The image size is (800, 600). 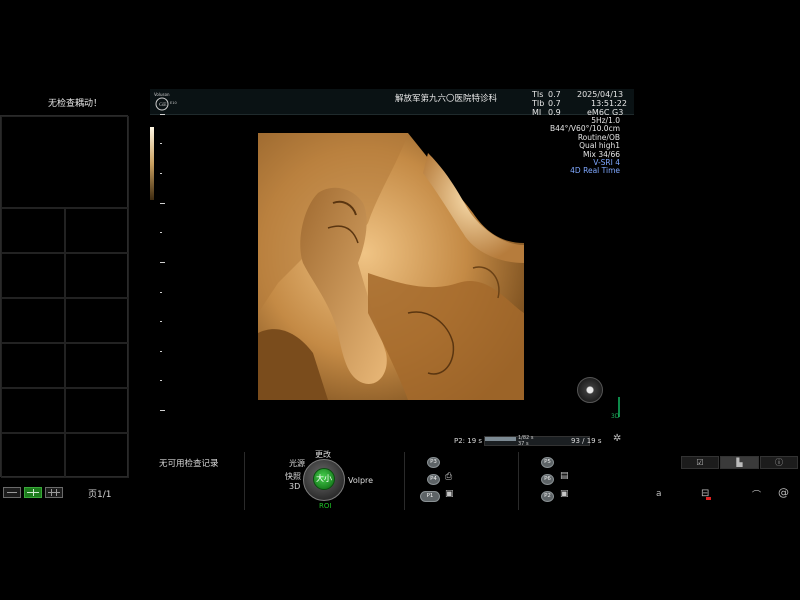 What do you see at coordinates (595, 171) in the screenshot?
I see `param-mode: 4D Real Time` at bounding box center [595, 171].